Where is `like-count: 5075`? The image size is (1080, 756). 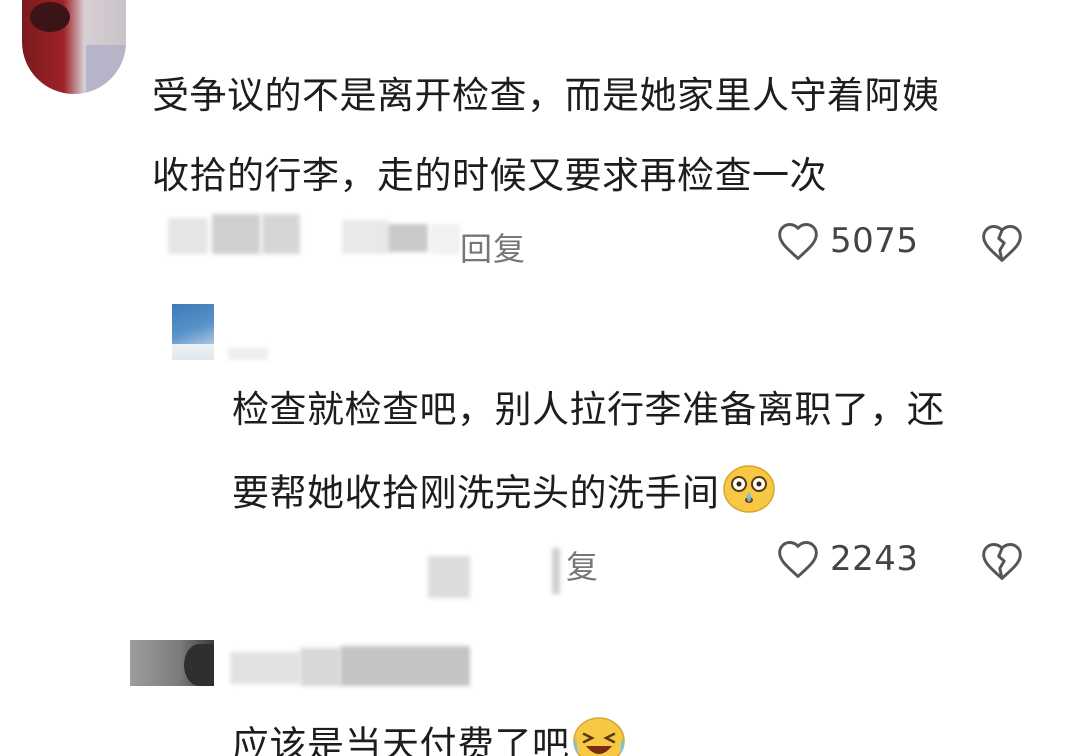 like-count: 5075 is located at coordinates (874, 241).